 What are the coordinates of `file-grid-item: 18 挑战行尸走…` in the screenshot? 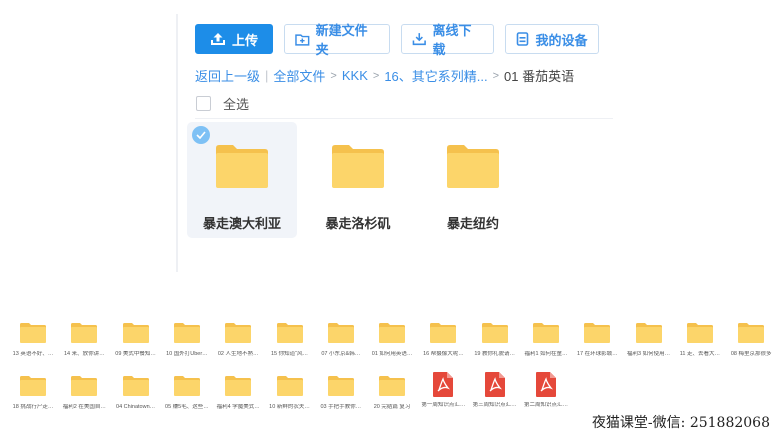 It's located at (33, 393).